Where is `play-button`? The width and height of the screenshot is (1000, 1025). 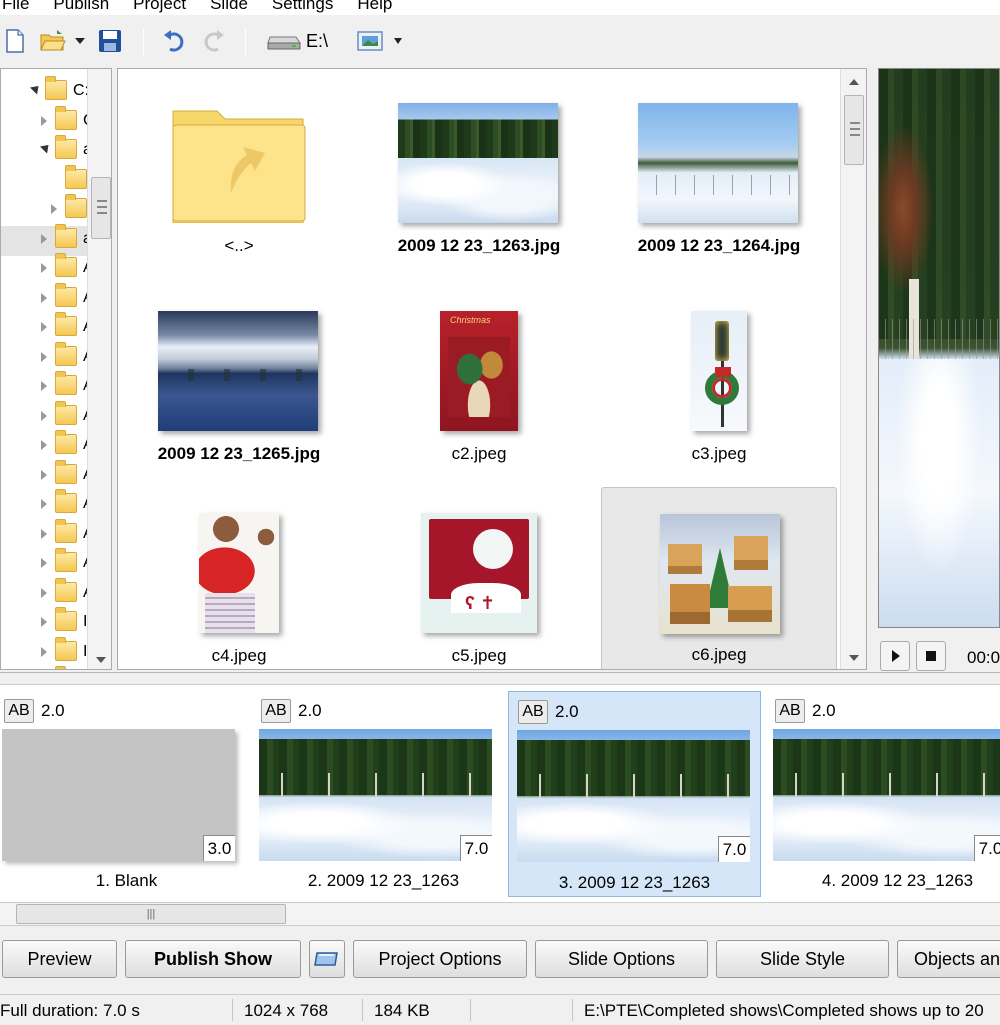
play-button is located at coordinates (895, 656).